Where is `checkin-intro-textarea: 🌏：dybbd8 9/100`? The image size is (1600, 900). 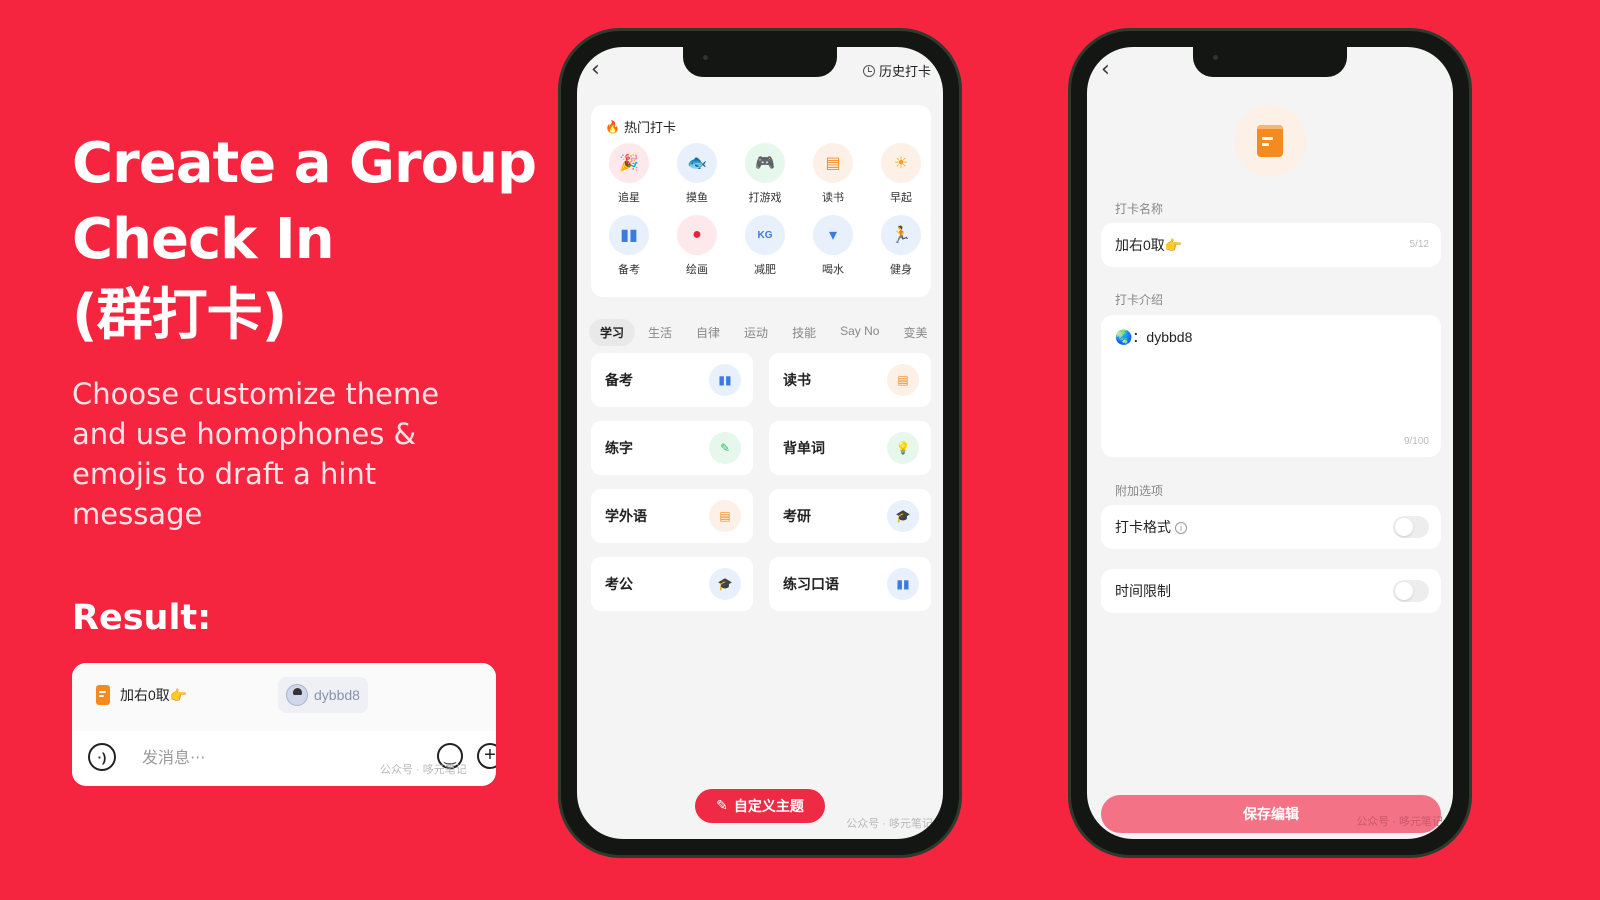
checkin-intro-textarea: 🌏：dybbd8 9/100 is located at coordinates (1271, 386).